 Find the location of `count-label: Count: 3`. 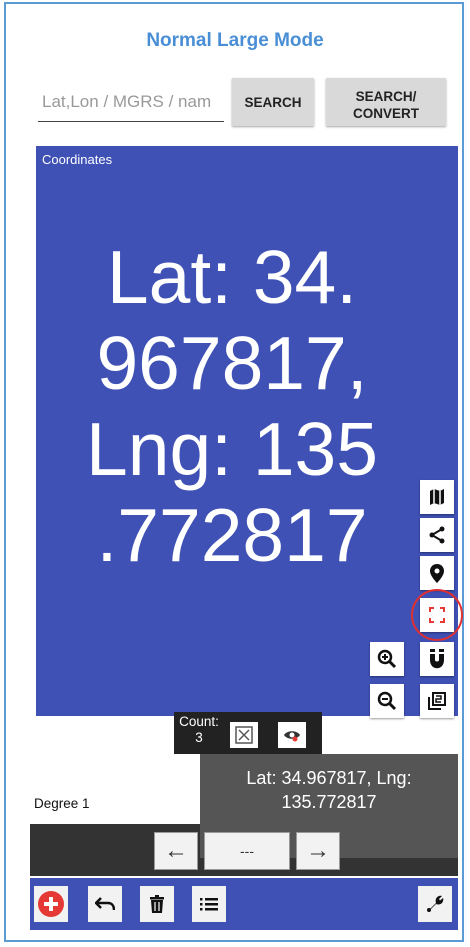

count-label: Count: 3 is located at coordinates (199, 730).